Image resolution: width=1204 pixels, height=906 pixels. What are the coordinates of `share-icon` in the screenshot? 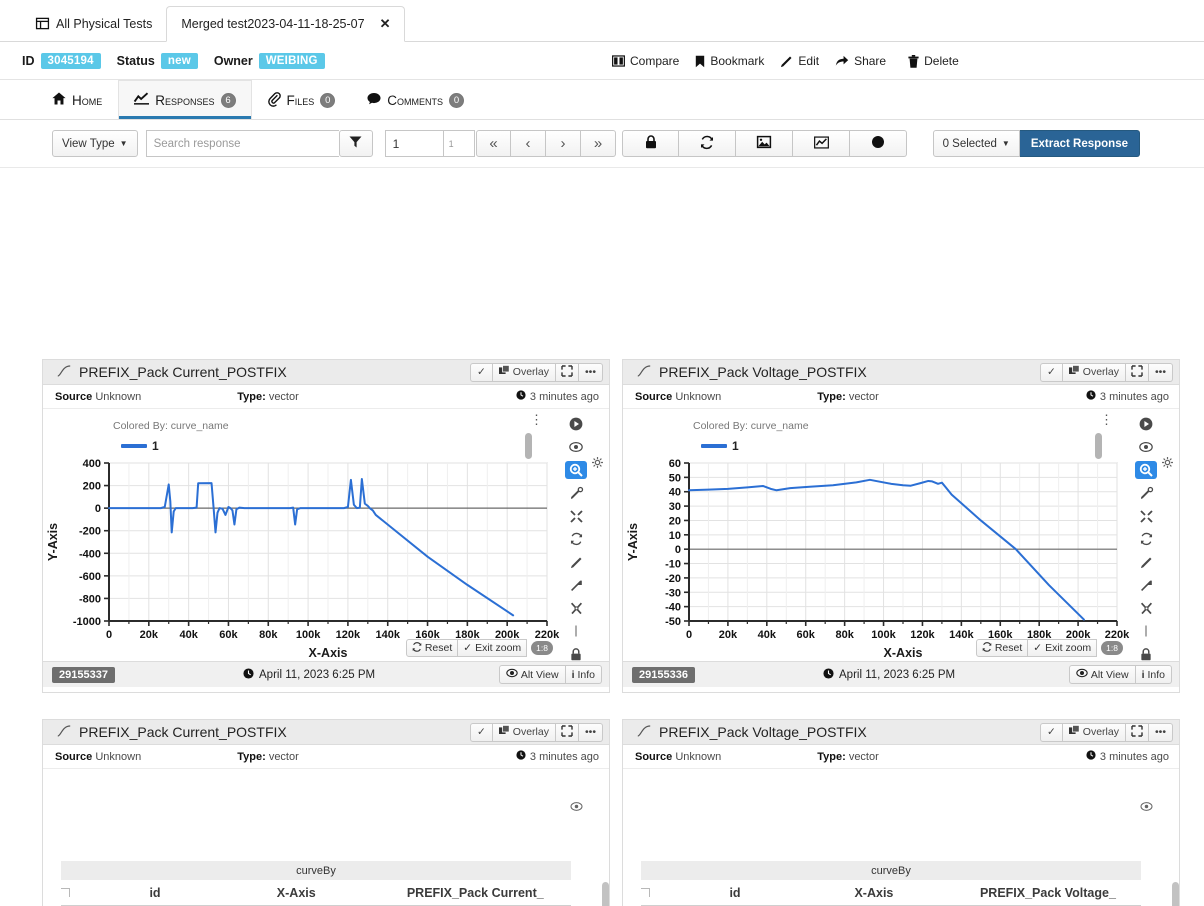 It's located at (842, 61).